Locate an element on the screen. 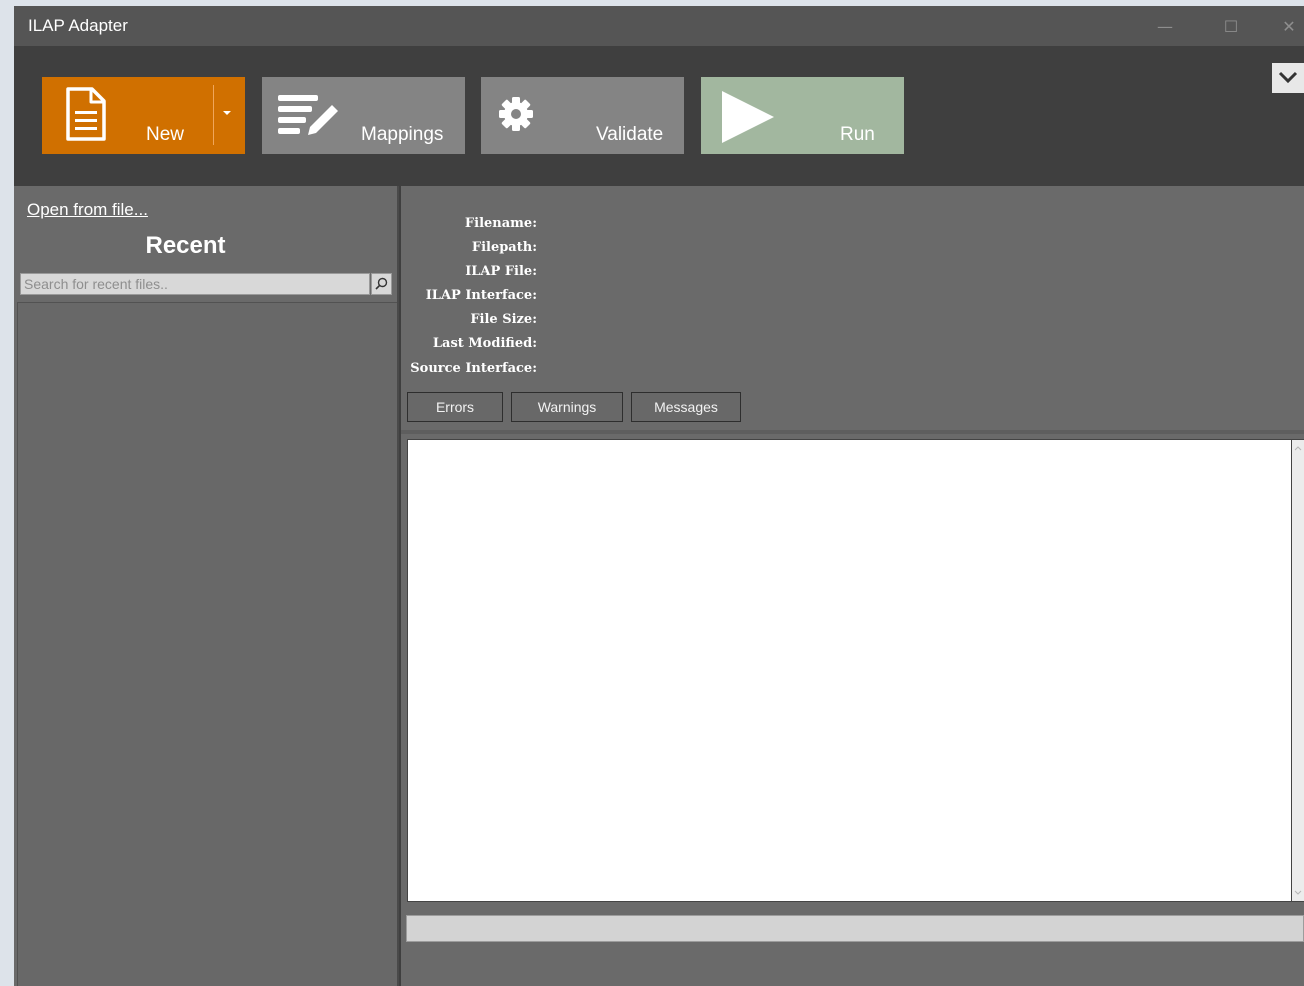  ribbon-toolbar: New Mappings Validate Run is located at coordinates (659, 116).